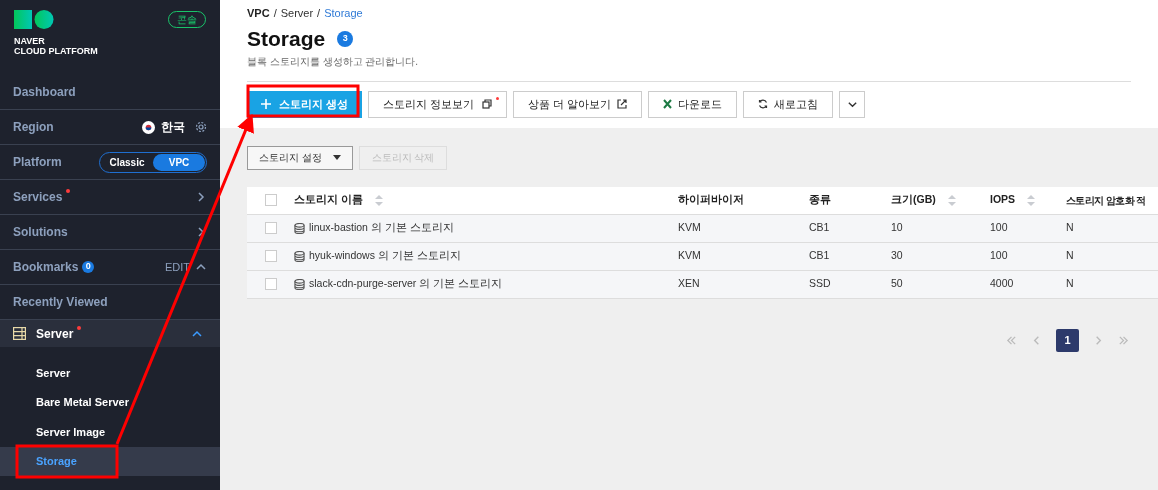 The width and height of the screenshot is (1158, 490). Describe the element at coordinates (438, 104) in the screenshot. I see `toolbar-button: 스토리지 정보보기` at that location.